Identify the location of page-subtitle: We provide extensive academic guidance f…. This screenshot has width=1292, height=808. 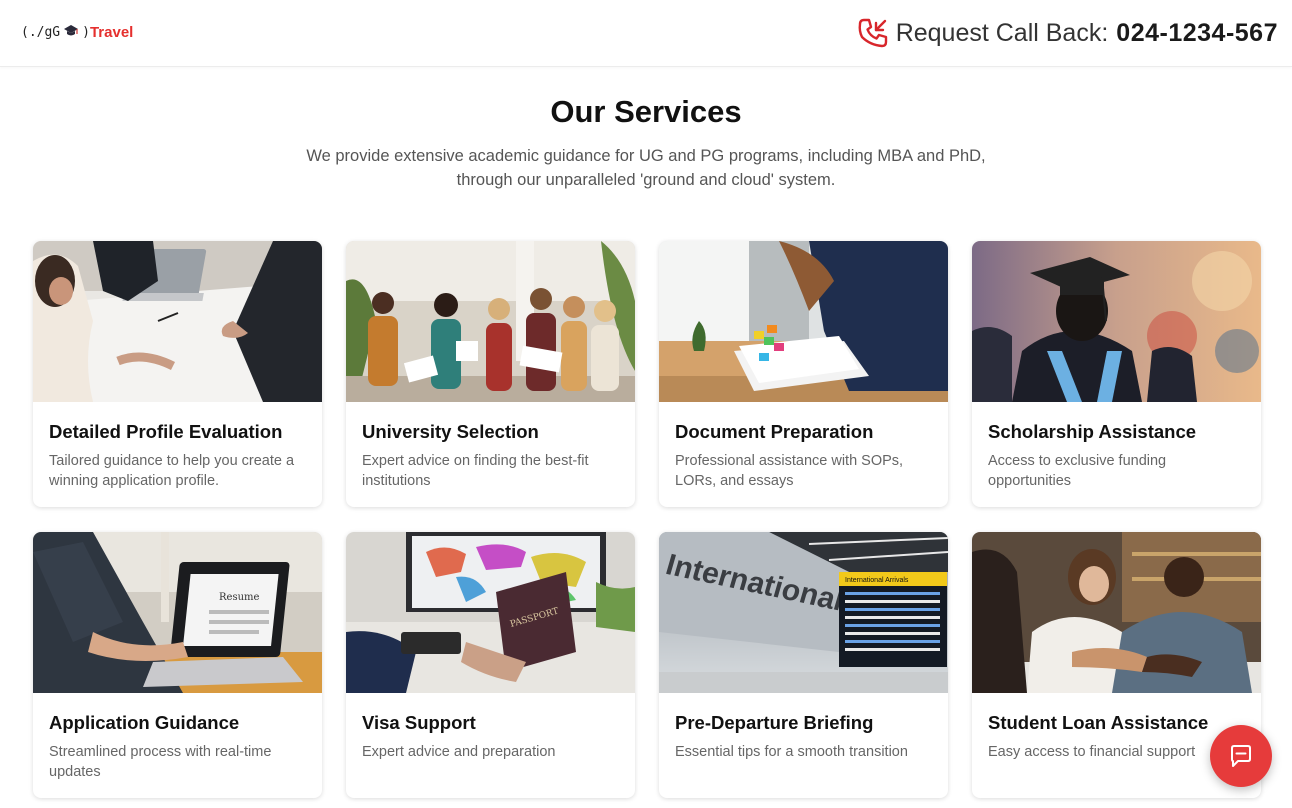
(646, 168).